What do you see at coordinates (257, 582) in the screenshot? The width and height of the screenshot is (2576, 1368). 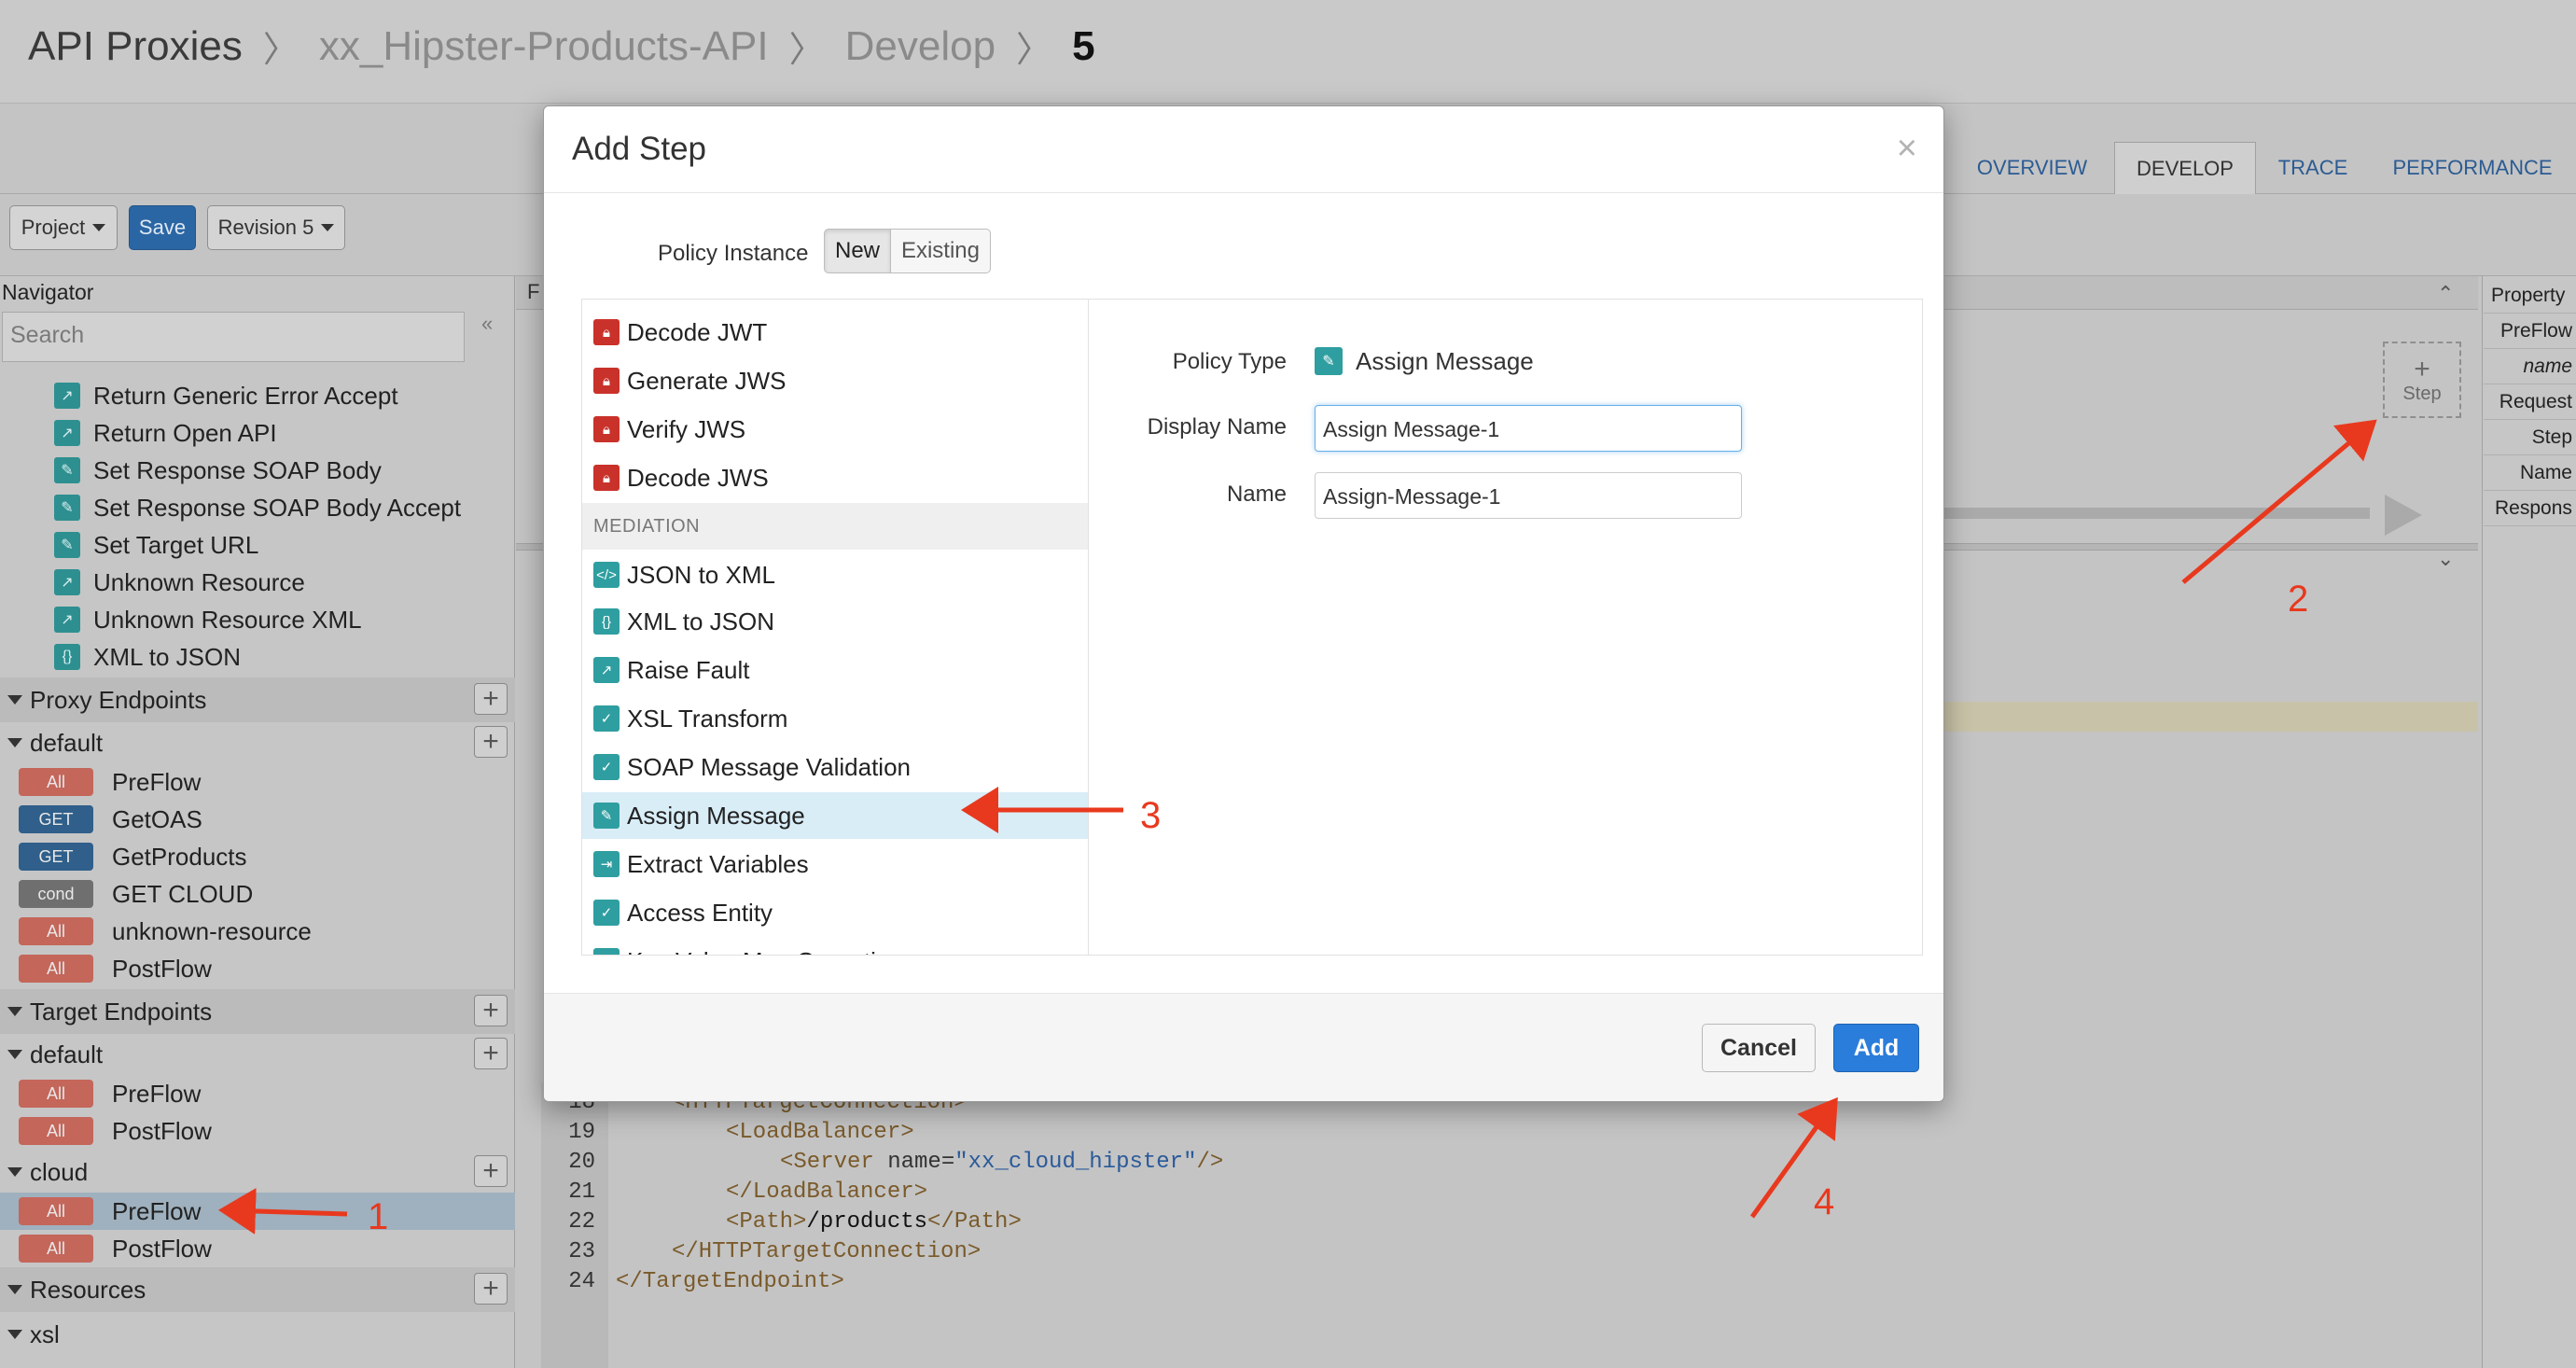 I see `policy-item: ↗ Unknown Resource` at bounding box center [257, 582].